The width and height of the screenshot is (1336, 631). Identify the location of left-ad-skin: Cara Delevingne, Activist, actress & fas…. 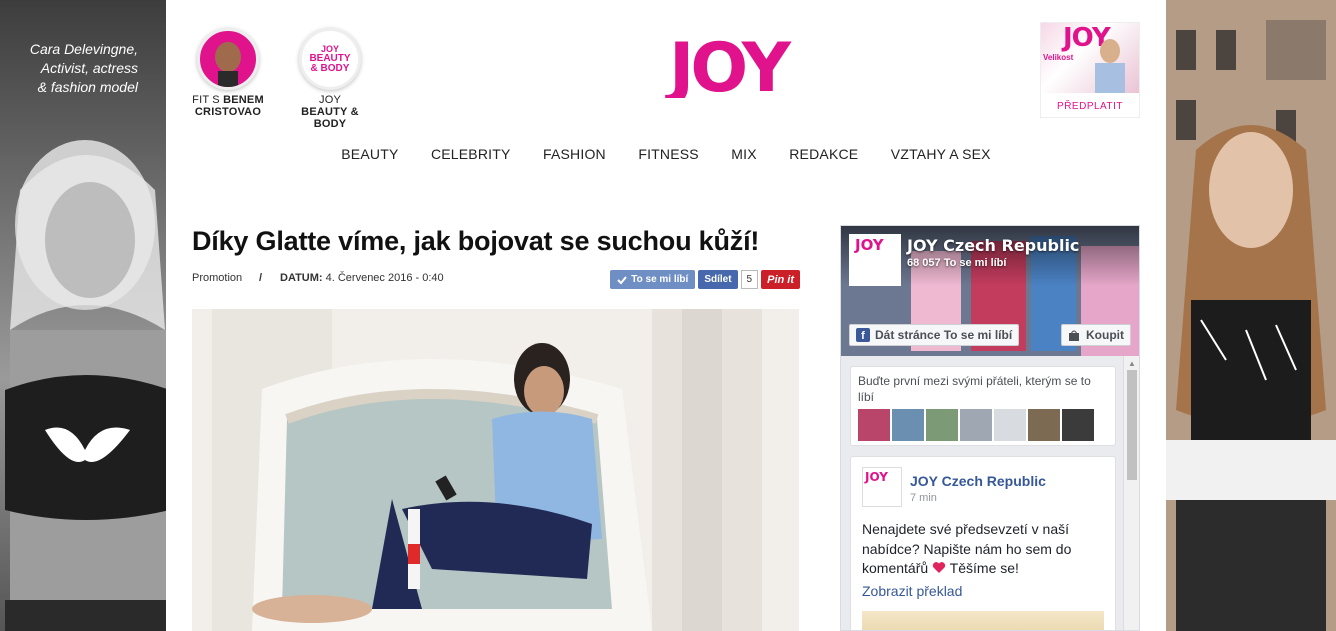
(83, 315).